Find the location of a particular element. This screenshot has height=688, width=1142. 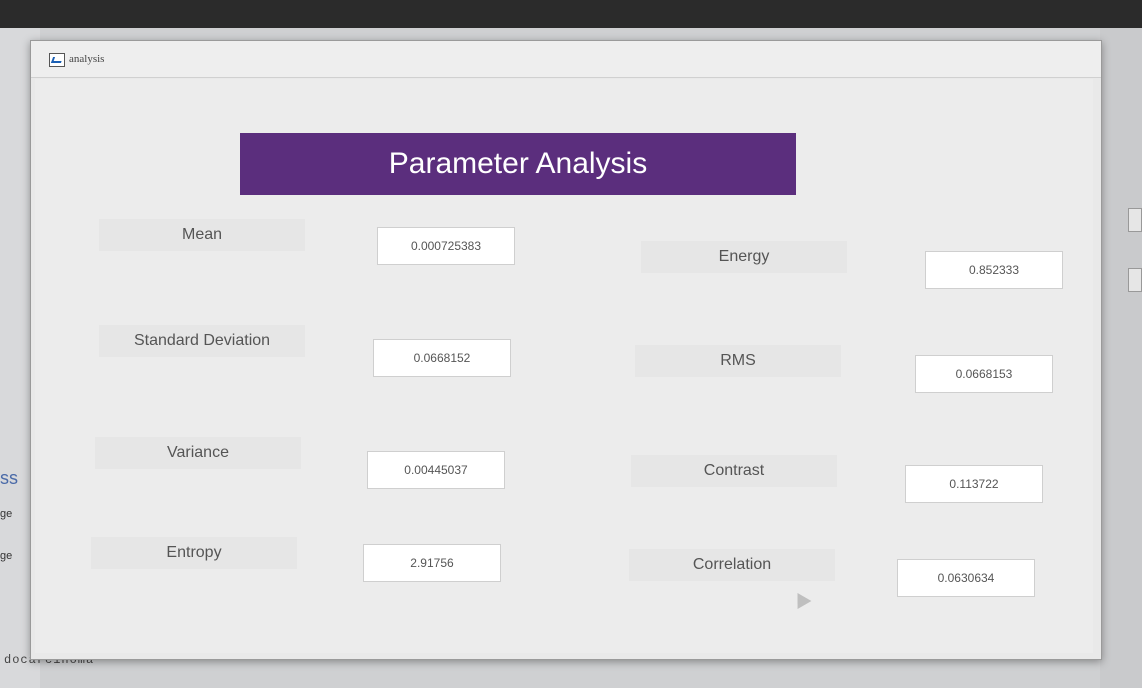

background-text: ss is located at coordinates (9, 478).